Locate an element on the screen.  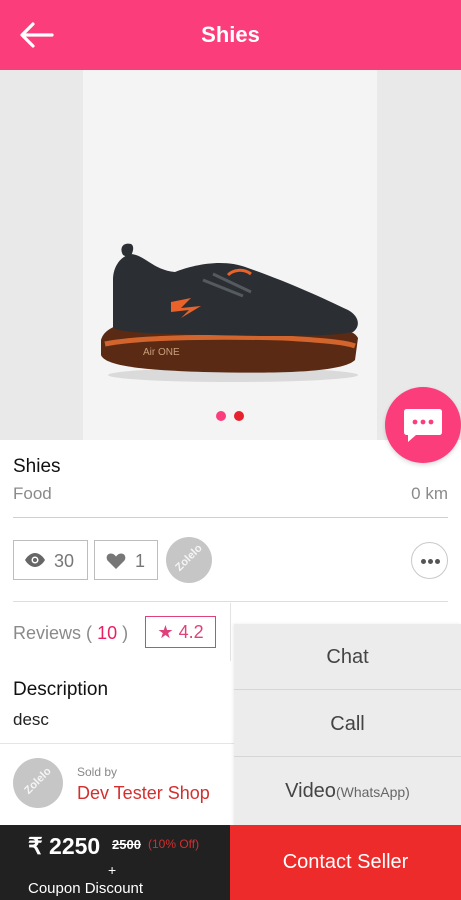
description-title: Description is located at coordinates (61, 689).